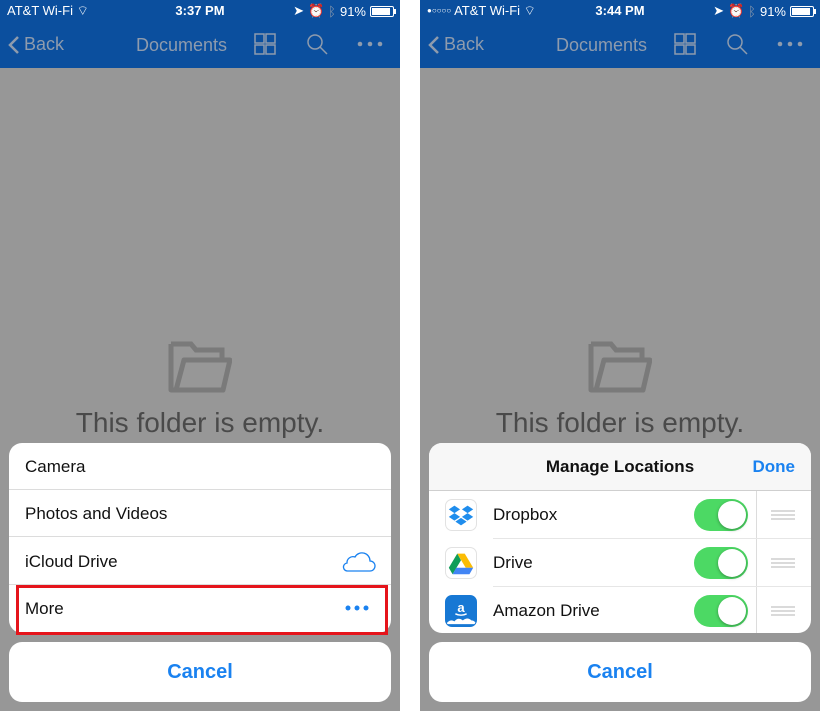 The image size is (820, 711). What do you see at coordinates (461, 563) in the screenshot?
I see `google-drive-icon` at bounding box center [461, 563].